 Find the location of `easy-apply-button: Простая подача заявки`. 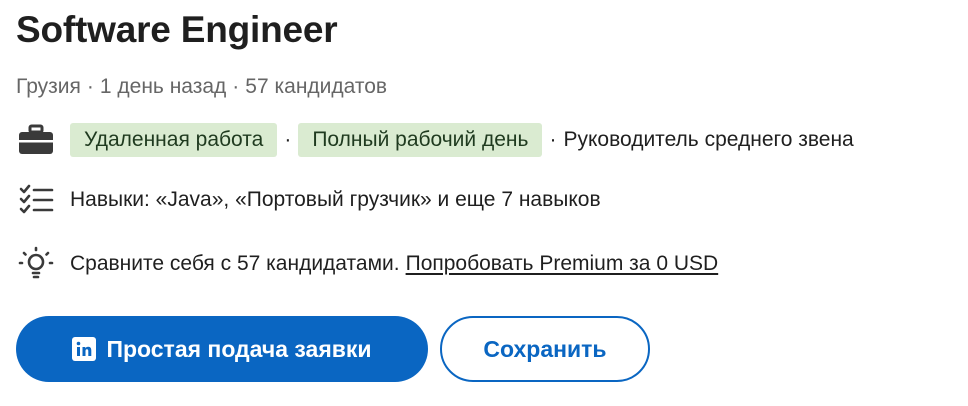

easy-apply-button: Простая подача заявки is located at coordinates (222, 349).